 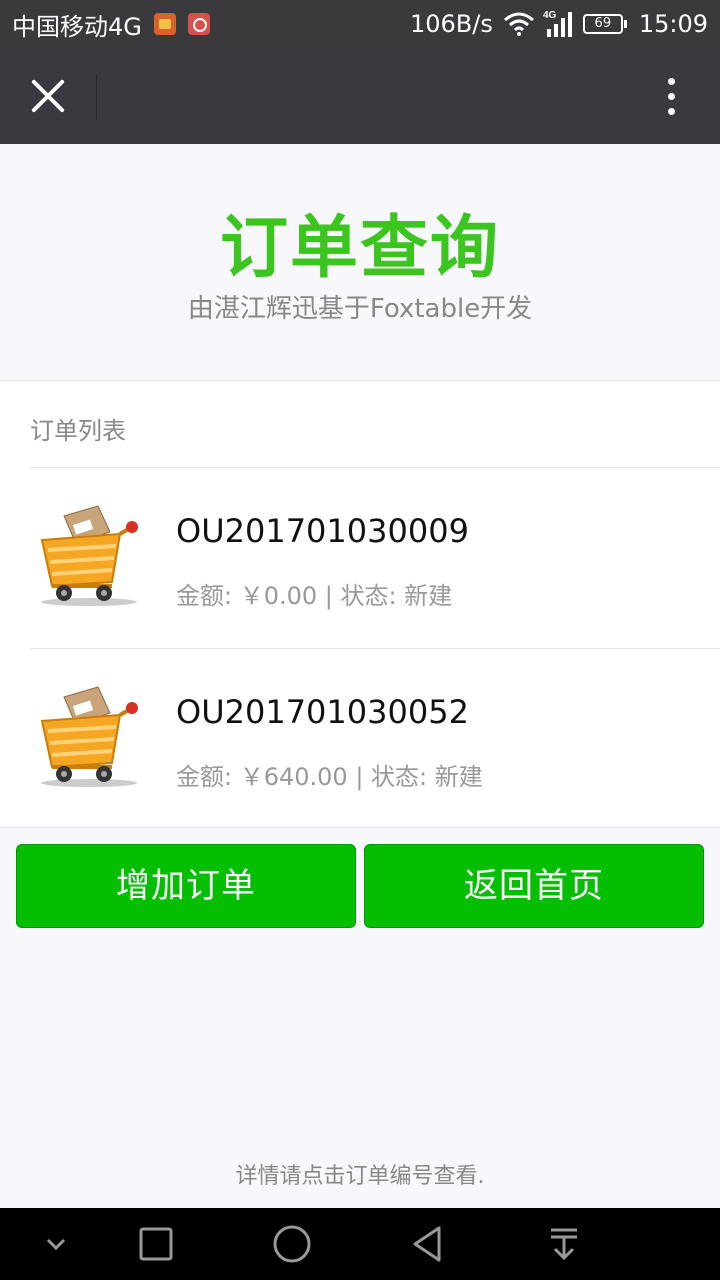 What do you see at coordinates (77, 26) in the screenshot?
I see `carrier-label: 中国移动4G` at bounding box center [77, 26].